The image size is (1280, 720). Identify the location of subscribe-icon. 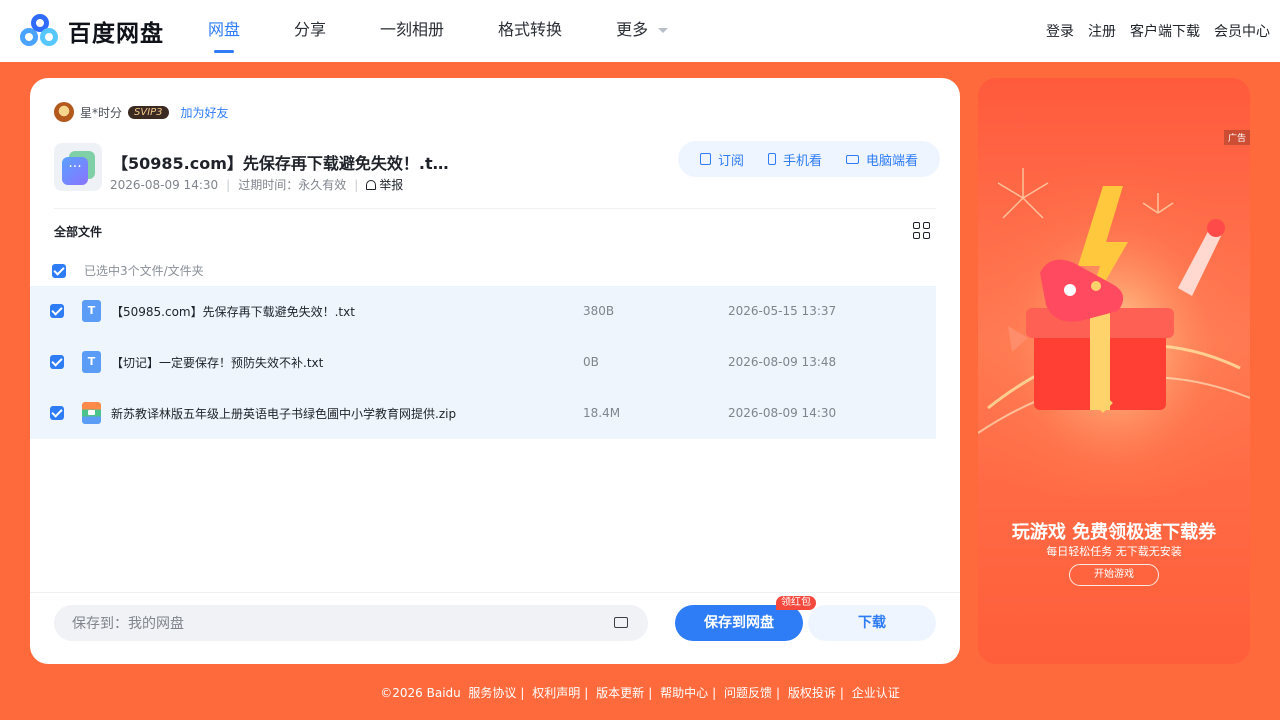
(705, 159).